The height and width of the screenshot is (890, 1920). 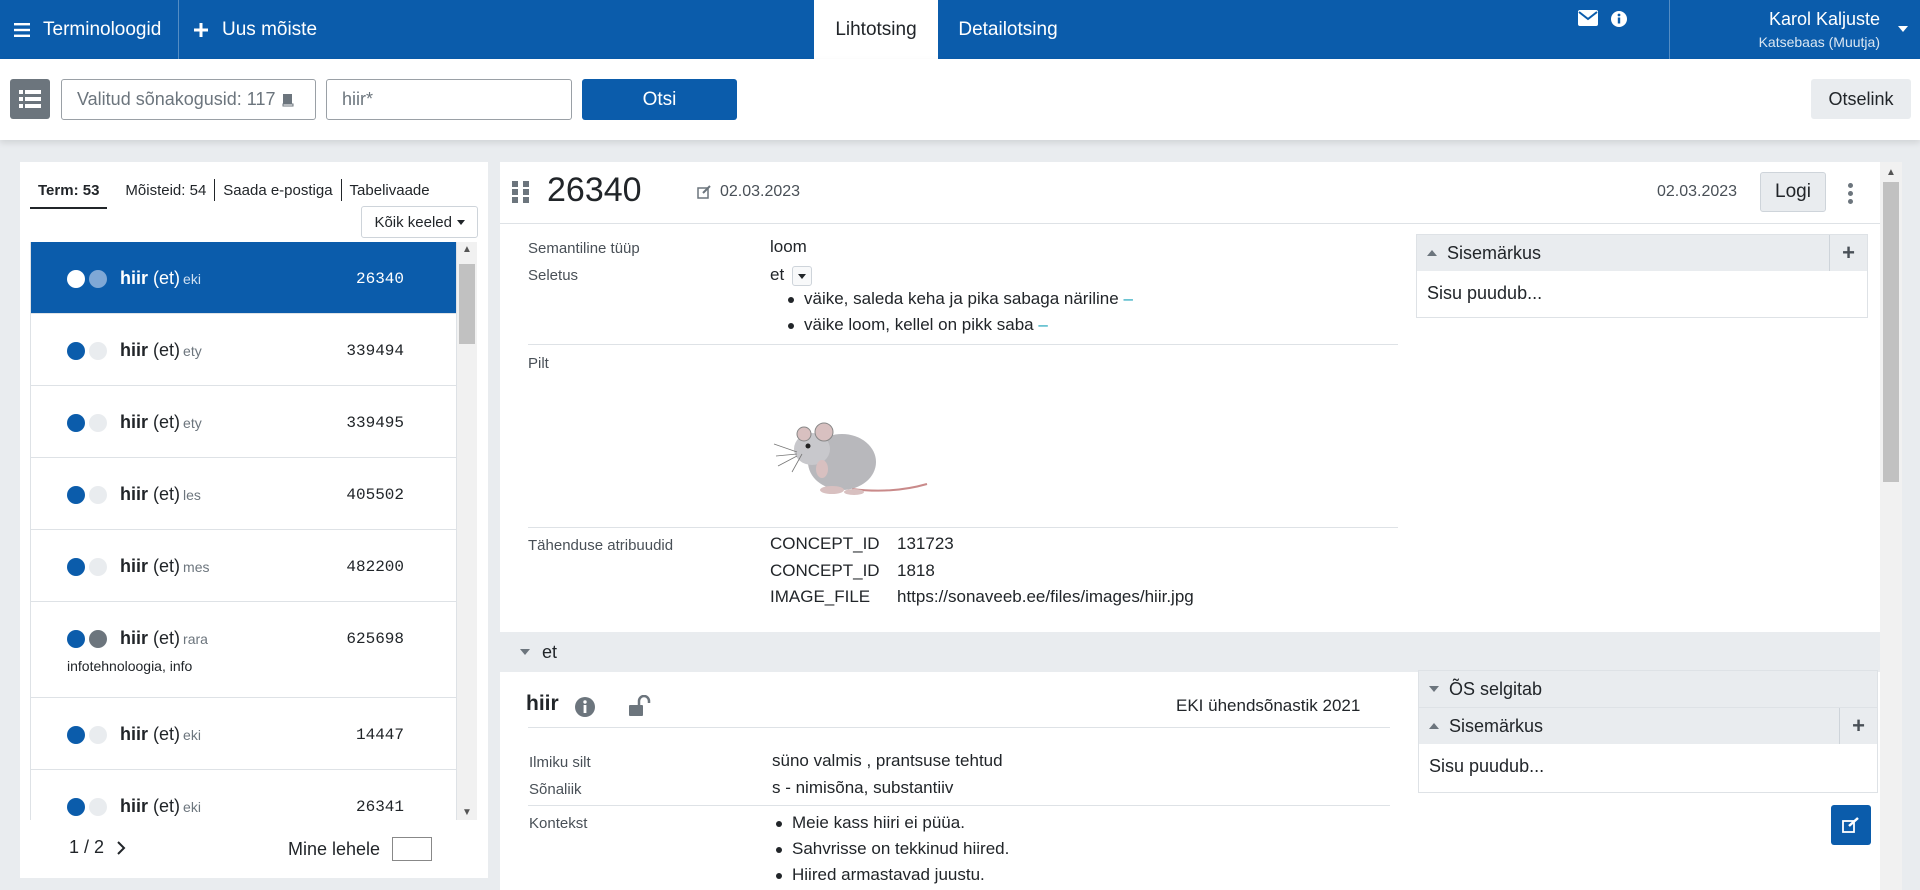 What do you see at coordinates (1496, 688) in the screenshot?
I see `os-explains-title: ÕS selgitab` at bounding box center [1496, 688].